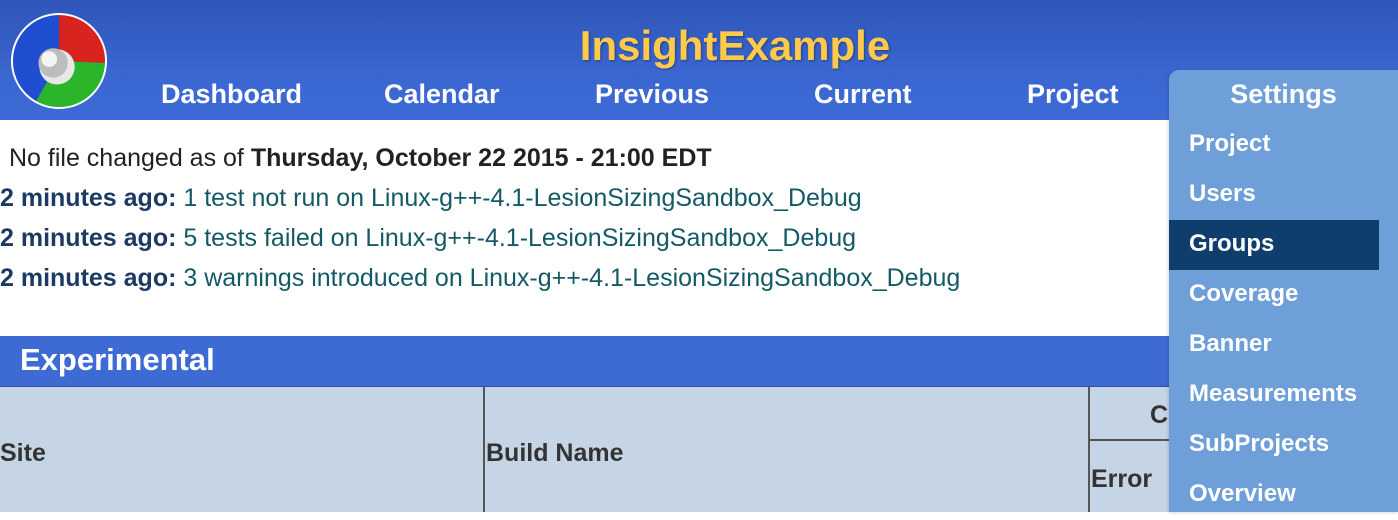 The width and height of the screenshot is (1398, 520). I want to click on column-site: Site, so click(23, 453).